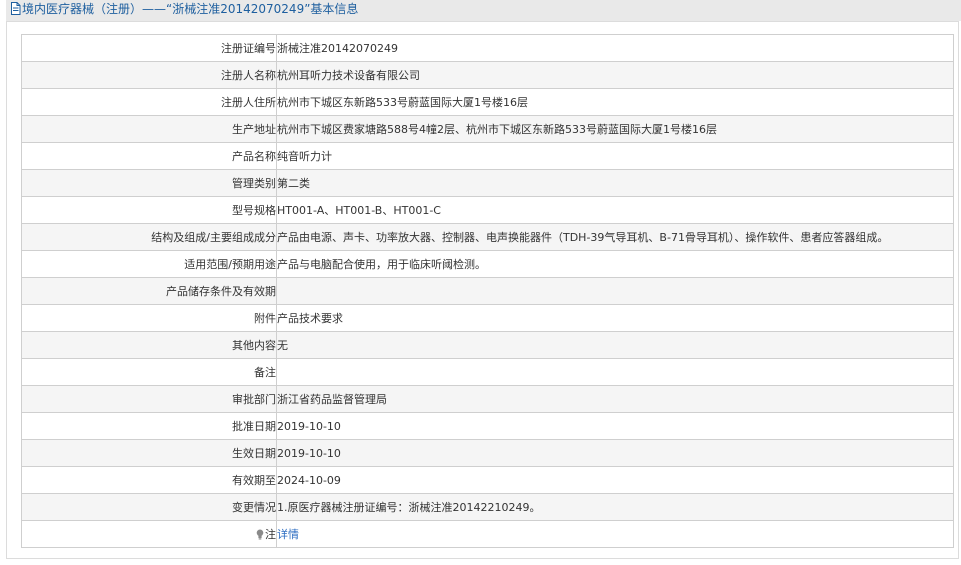 This screenshot has height=565, width=961. What do you see at coordinates (149, 291) in the screenshot?
I see `row-label: 产品储存条件及有效期` at bounding box center [149, 291].